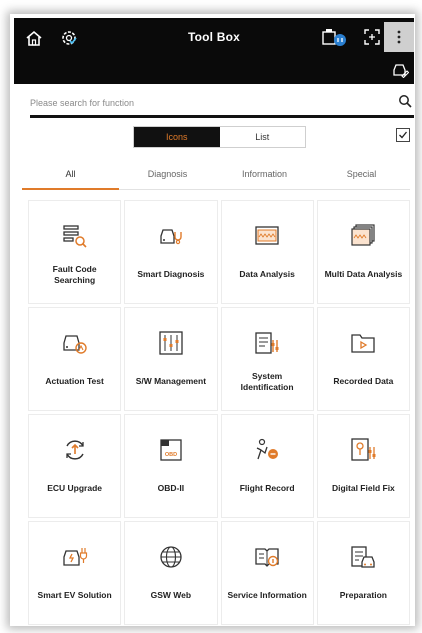 This screenshot has height=633, width=422. Describe the element at coordinates (75, 343) in the screenshot. I see `actuation-test-icon` at that location.